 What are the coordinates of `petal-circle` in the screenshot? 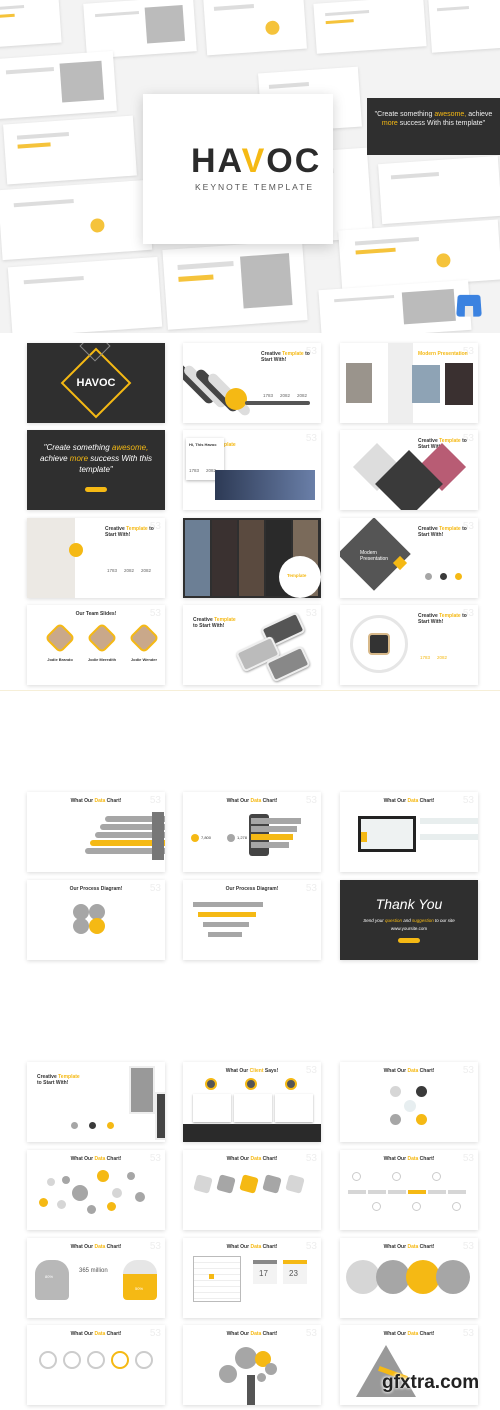 It's located at (97, 926).